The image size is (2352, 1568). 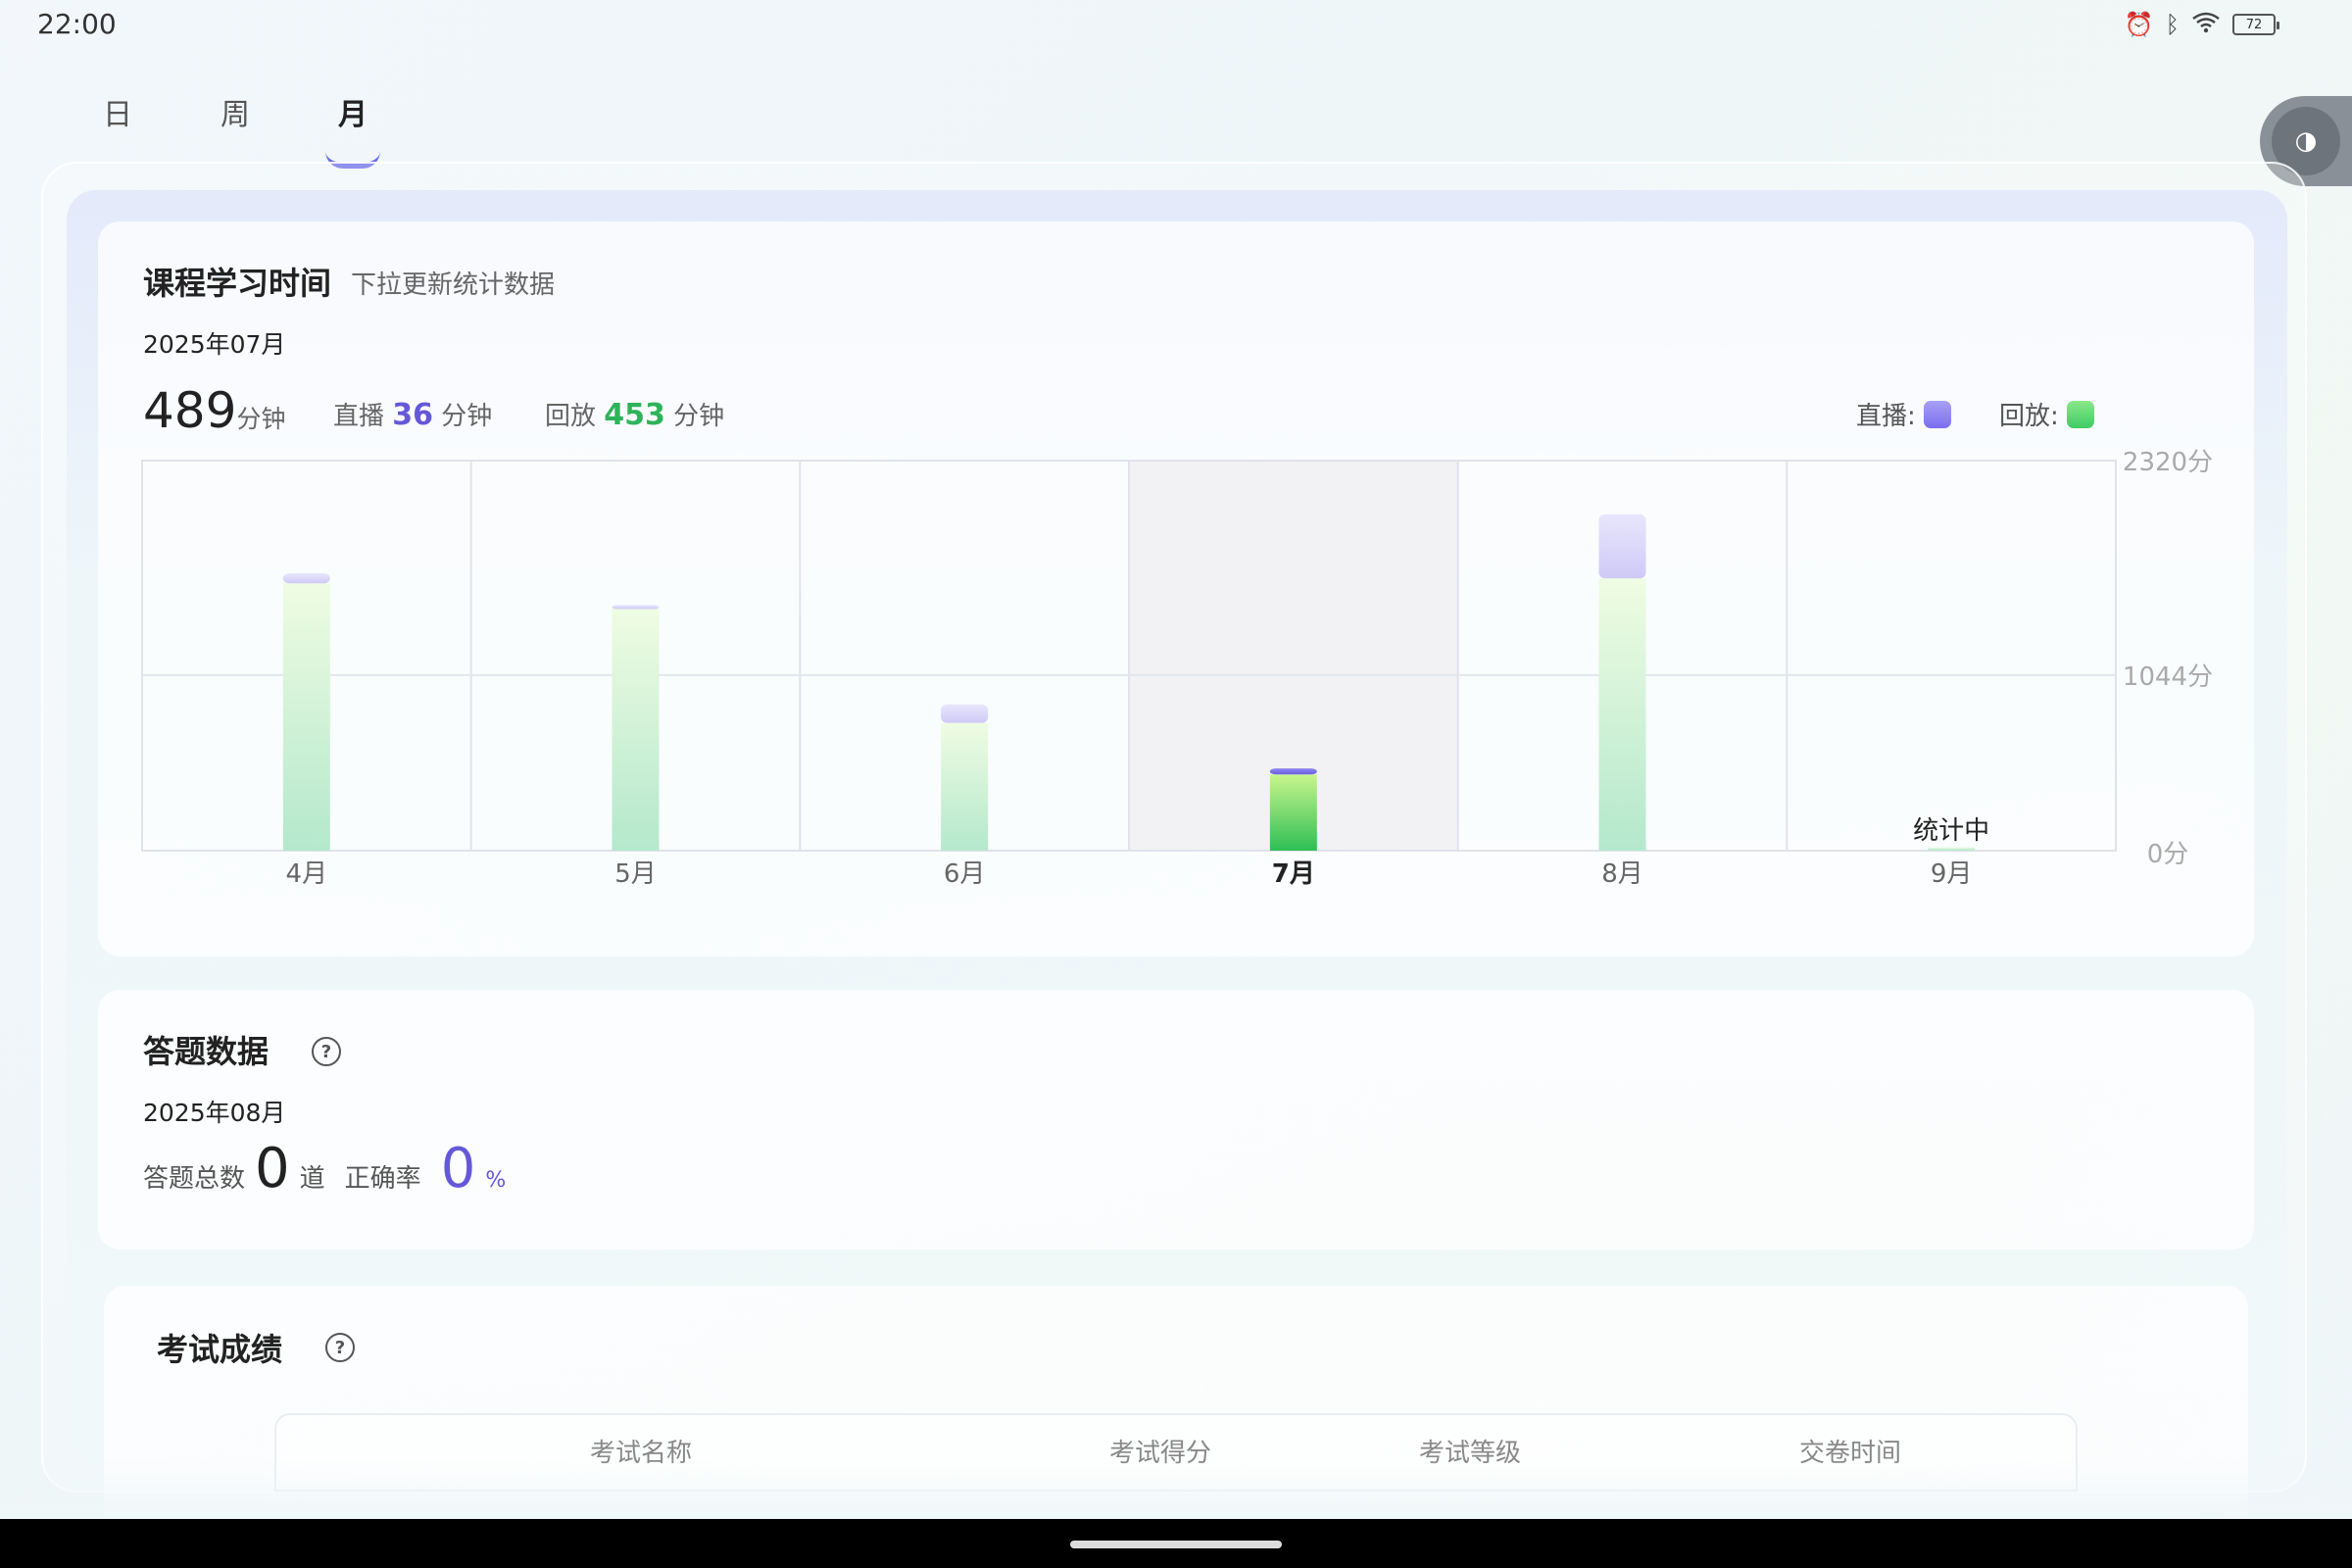 What do you see at coordinates (214, 1113) in the screenshot?
I see `answers-month: 2025年08月` at bounding box center [214, 1113].